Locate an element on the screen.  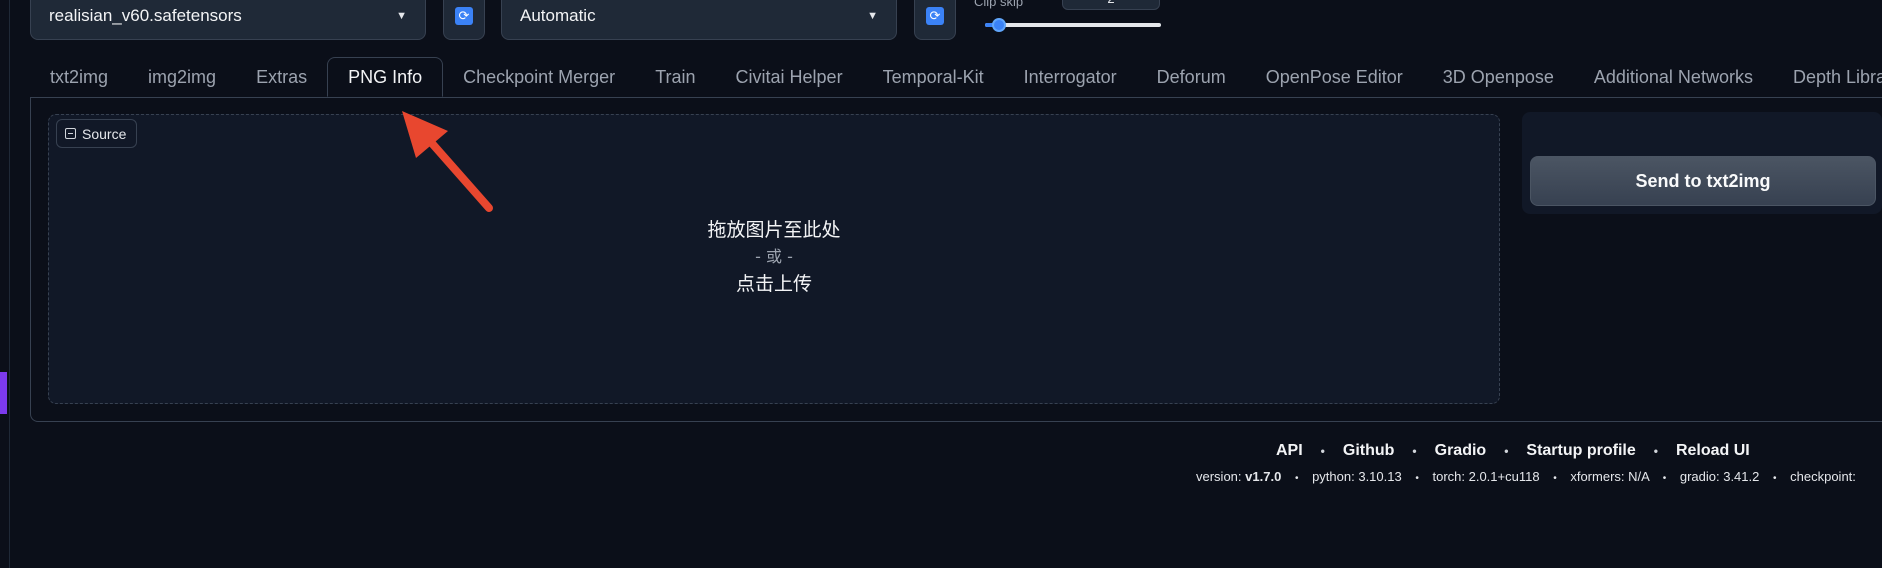
torch-version: torch: 2.0.1+cu118 is located at coordinates (1486, 476).